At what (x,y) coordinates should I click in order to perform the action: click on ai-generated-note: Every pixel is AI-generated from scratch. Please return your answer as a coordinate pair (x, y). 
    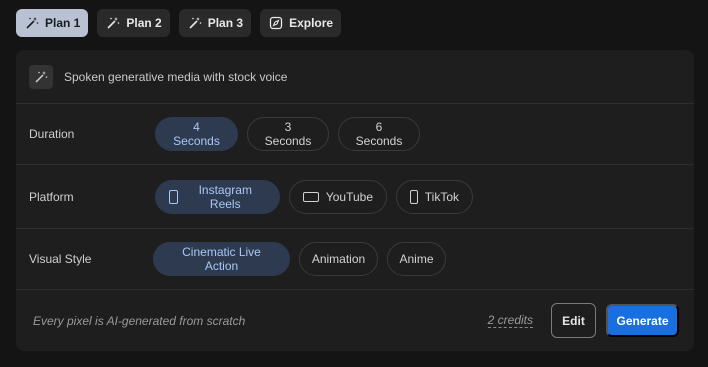
    Looking at the image, I should click on (139, 320).